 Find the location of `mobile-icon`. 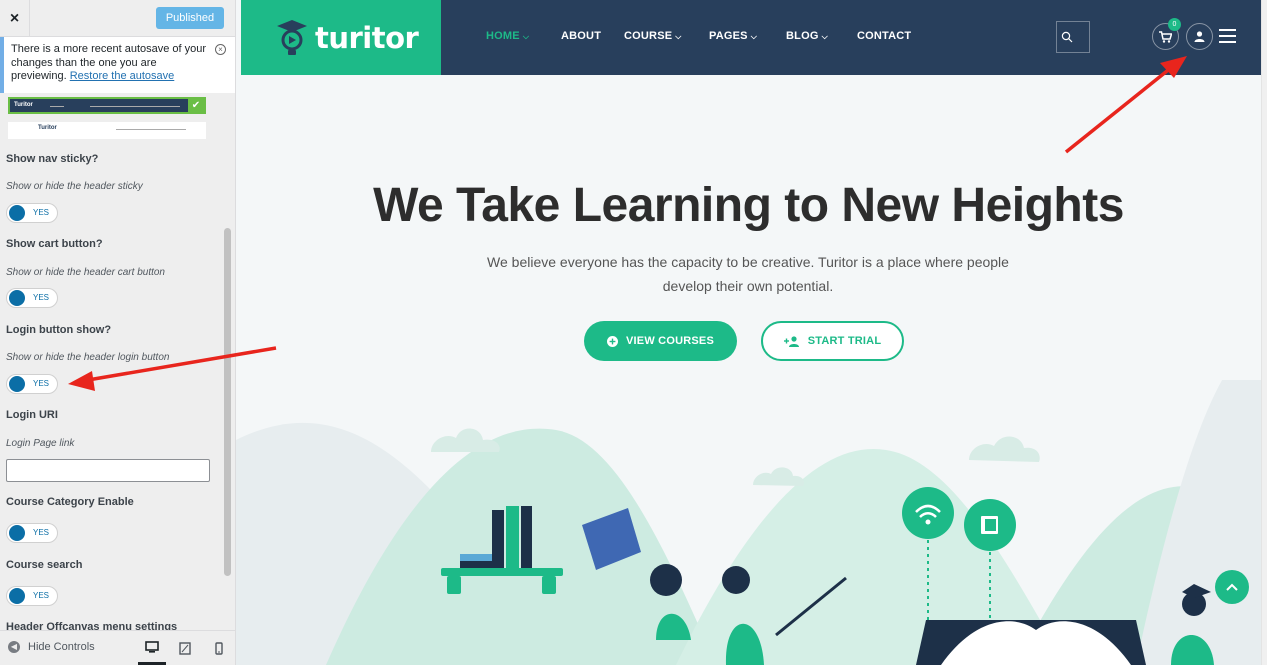

mobile-icon is located at coordinates (219, 648).